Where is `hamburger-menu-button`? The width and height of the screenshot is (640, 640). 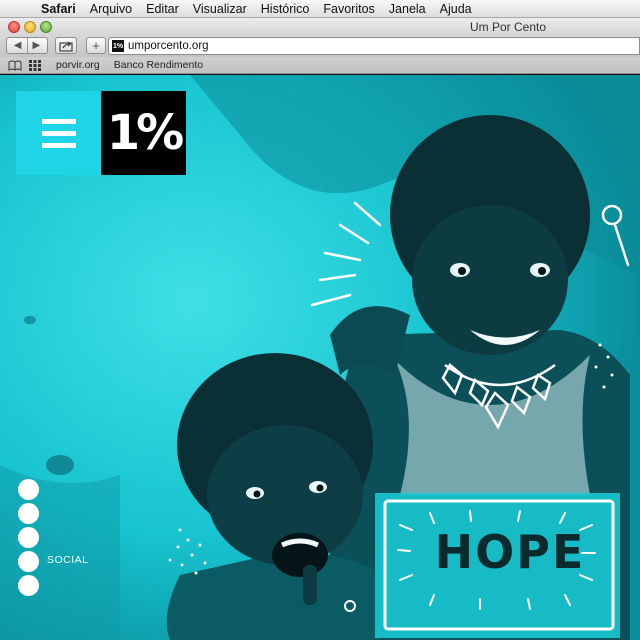 hamburger-menu-button is located at coordinates (58, 133).